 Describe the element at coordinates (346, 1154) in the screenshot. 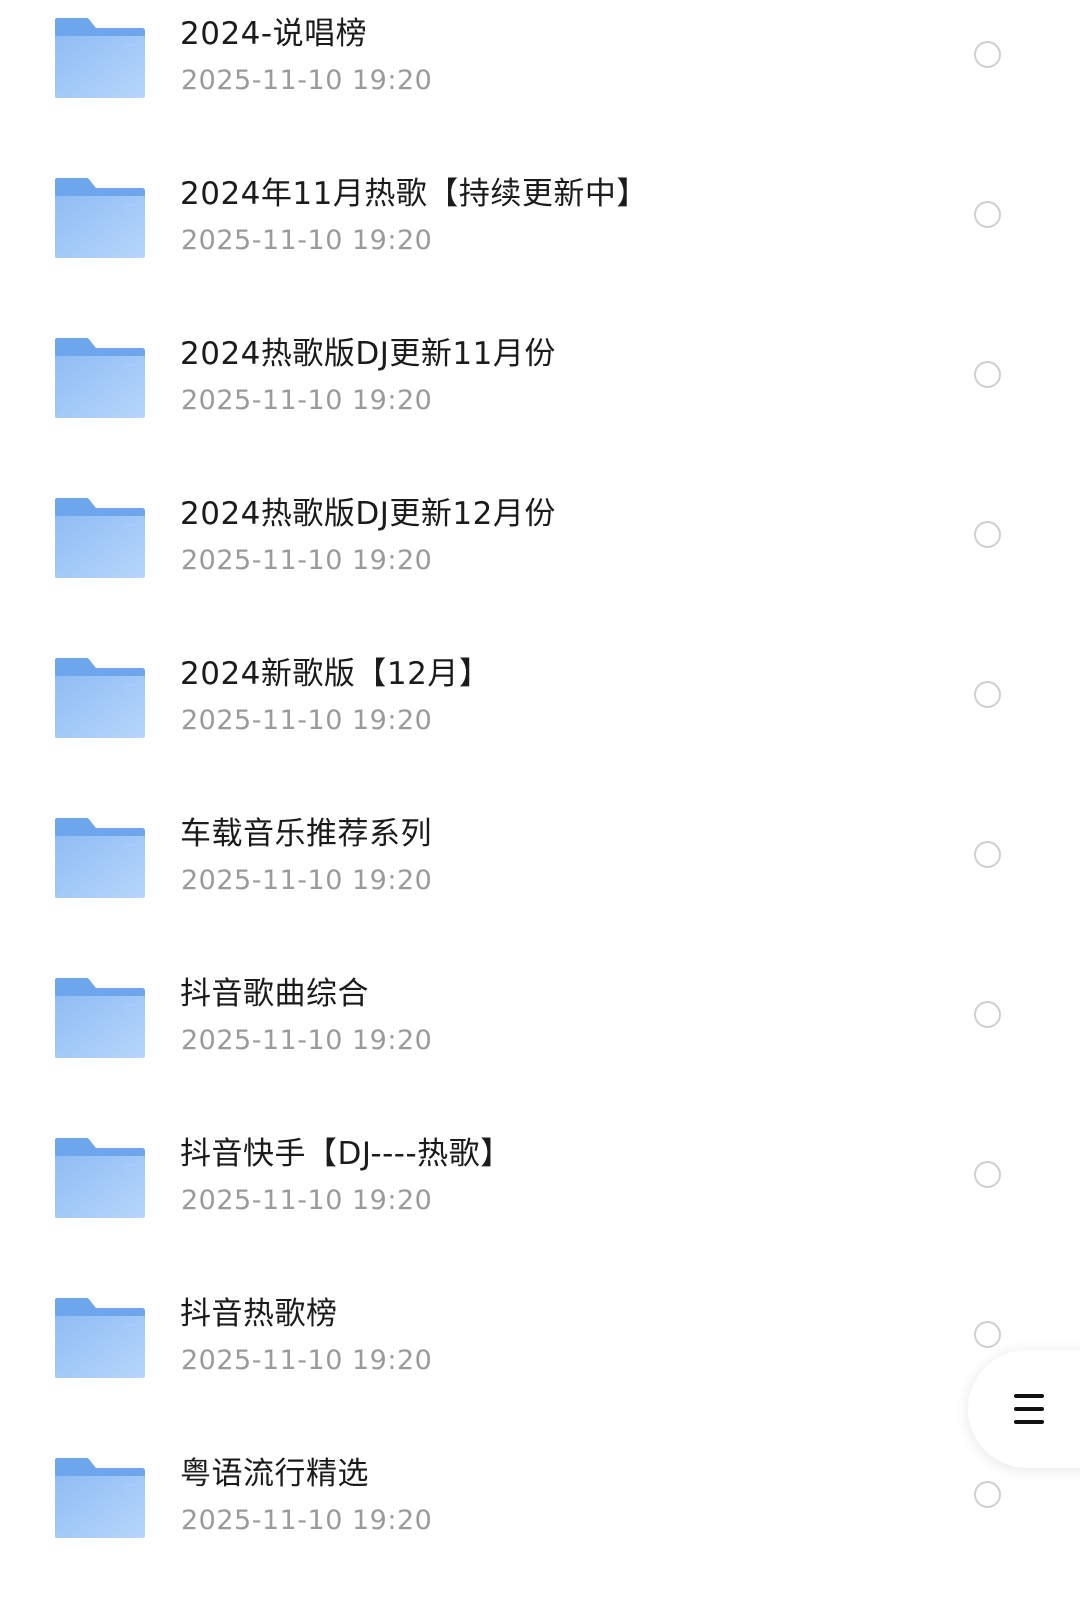

I see `folder-name: 抖音快手【DJ----热歌】` at that location.